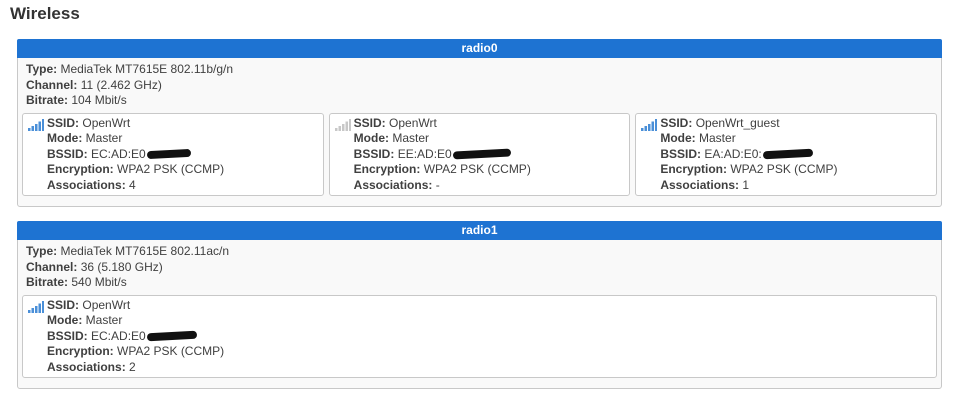 Image resolution: width=965 pixels, height=403 pixels. Describe the element at coordinates (147, 69) in the screenshot. I see `type-value: MediaTek MT7615E 802.11b/g/n` at that location.